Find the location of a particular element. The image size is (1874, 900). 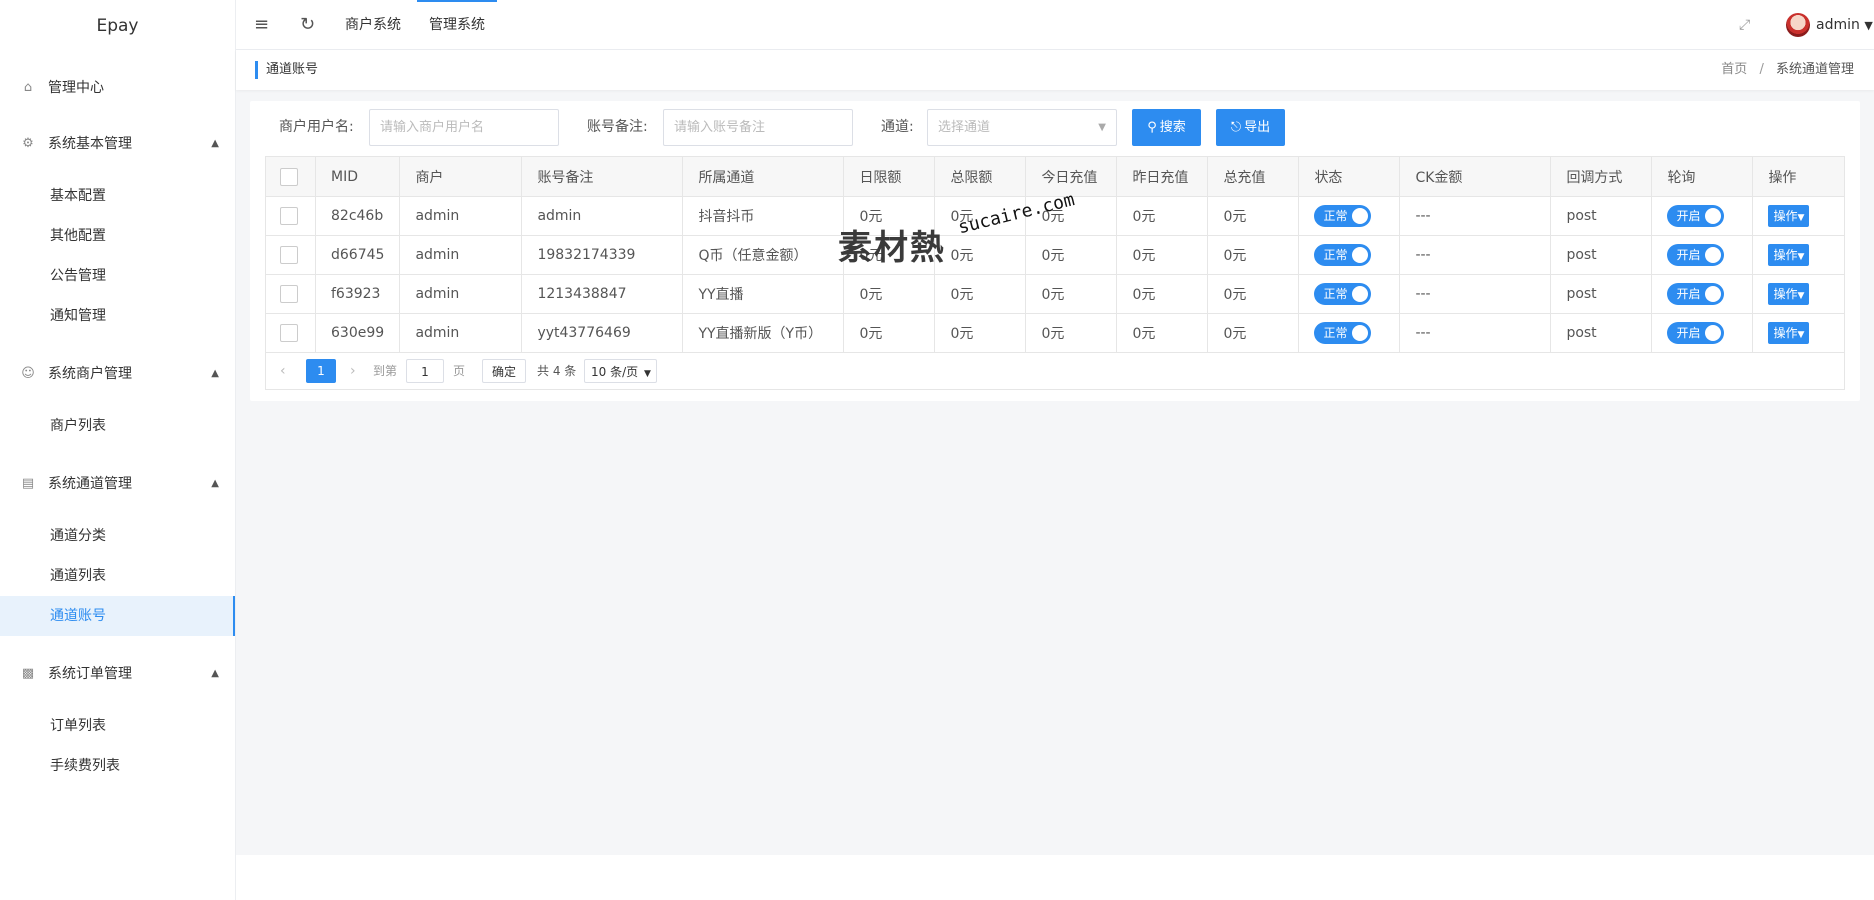

sidebar-group-label: 系统商户管理 is located at coordinates (90, 374).